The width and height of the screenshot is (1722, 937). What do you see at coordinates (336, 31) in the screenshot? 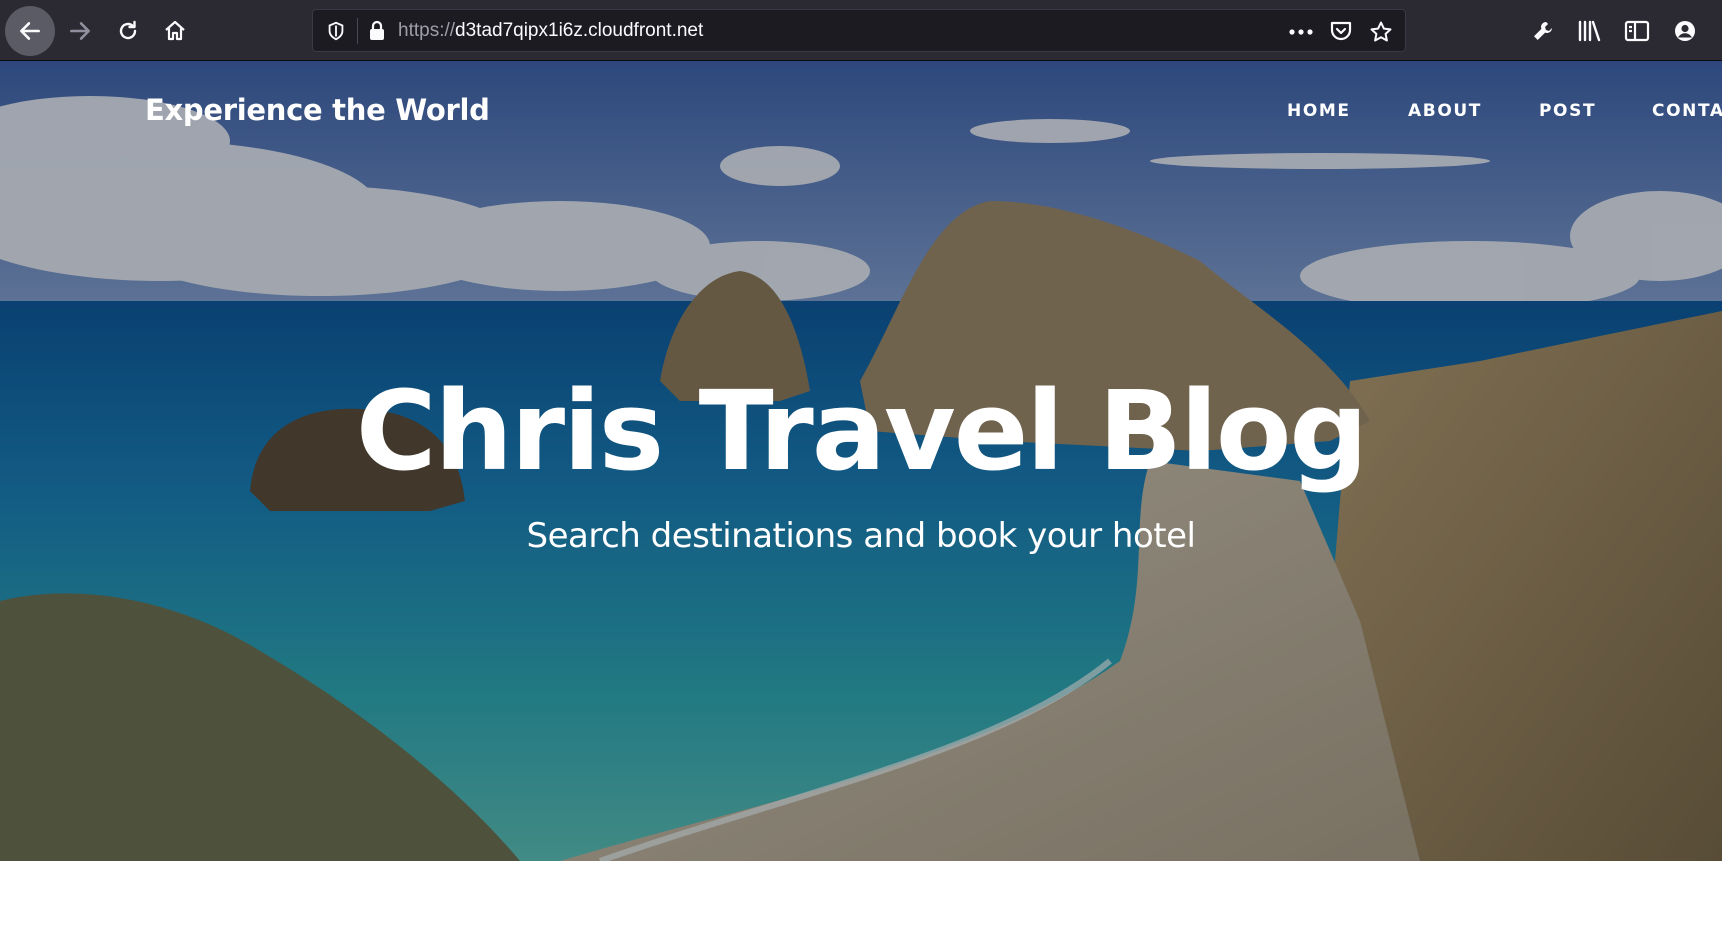
I see `shield-icon` at bounding box center [336, 31].